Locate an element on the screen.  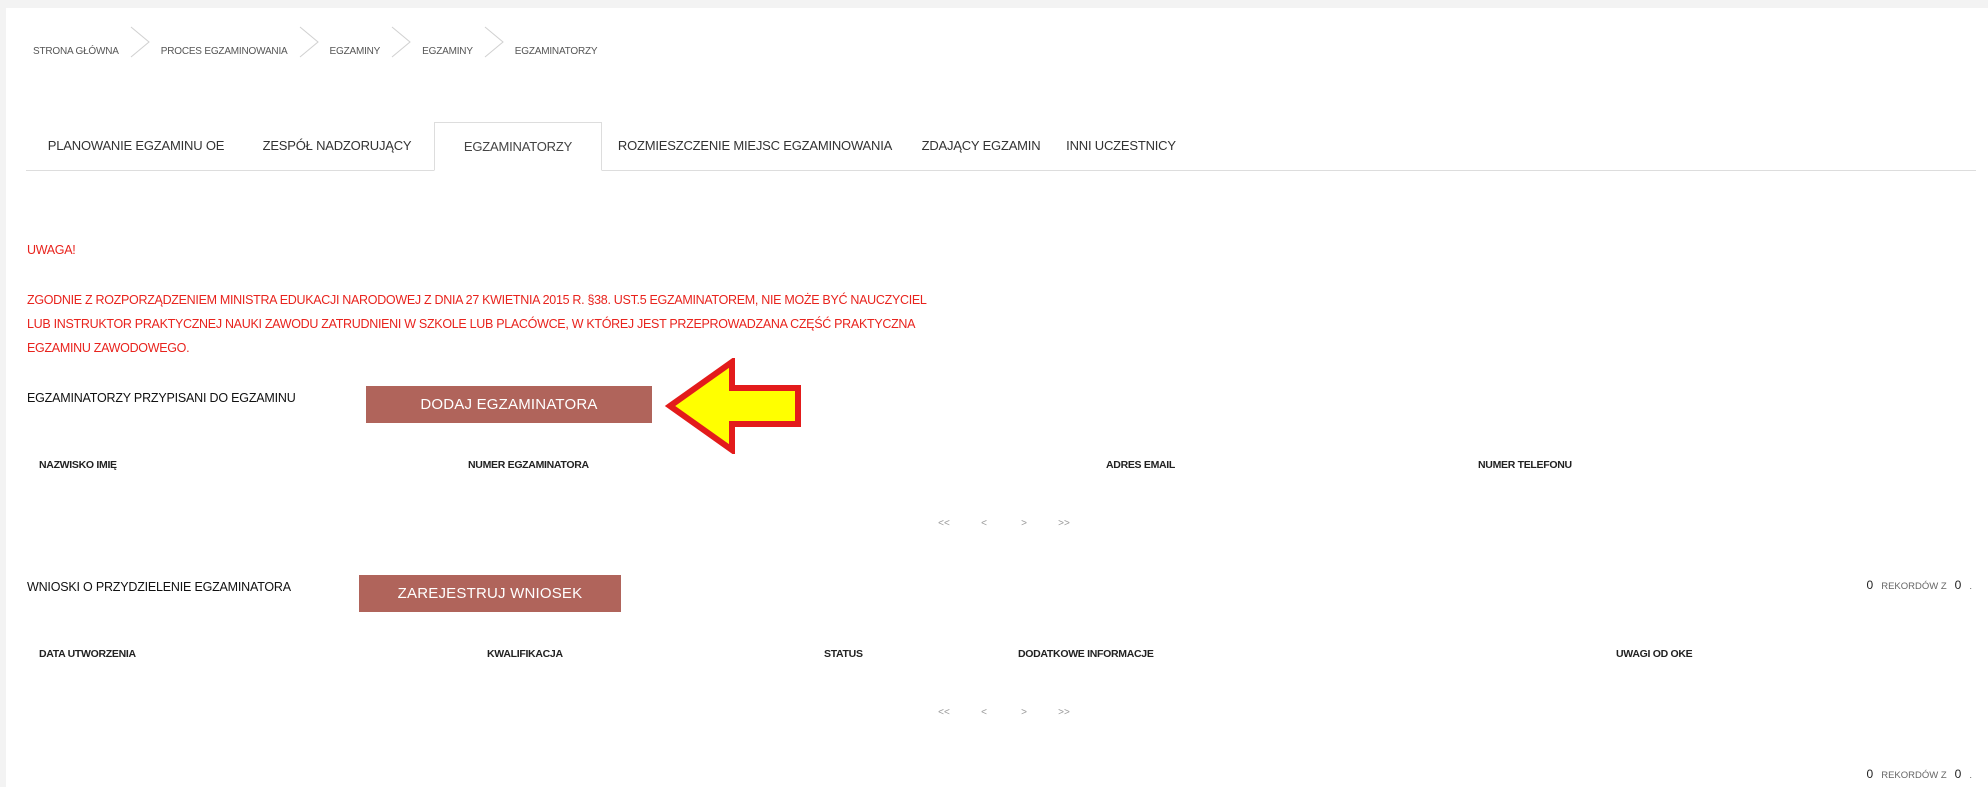
requests-record-count: 0 REKORDÓW Z 0 . is located at coordinates (1919, 774).